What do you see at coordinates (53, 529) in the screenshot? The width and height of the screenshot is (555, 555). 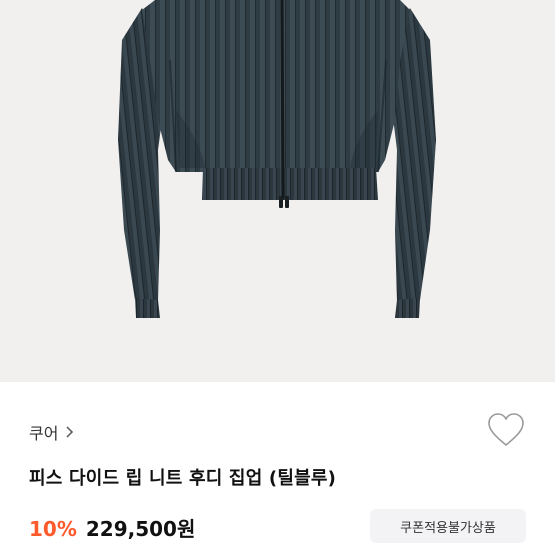 I see `discount-rate: 10%` at bounding box center [53, 529].